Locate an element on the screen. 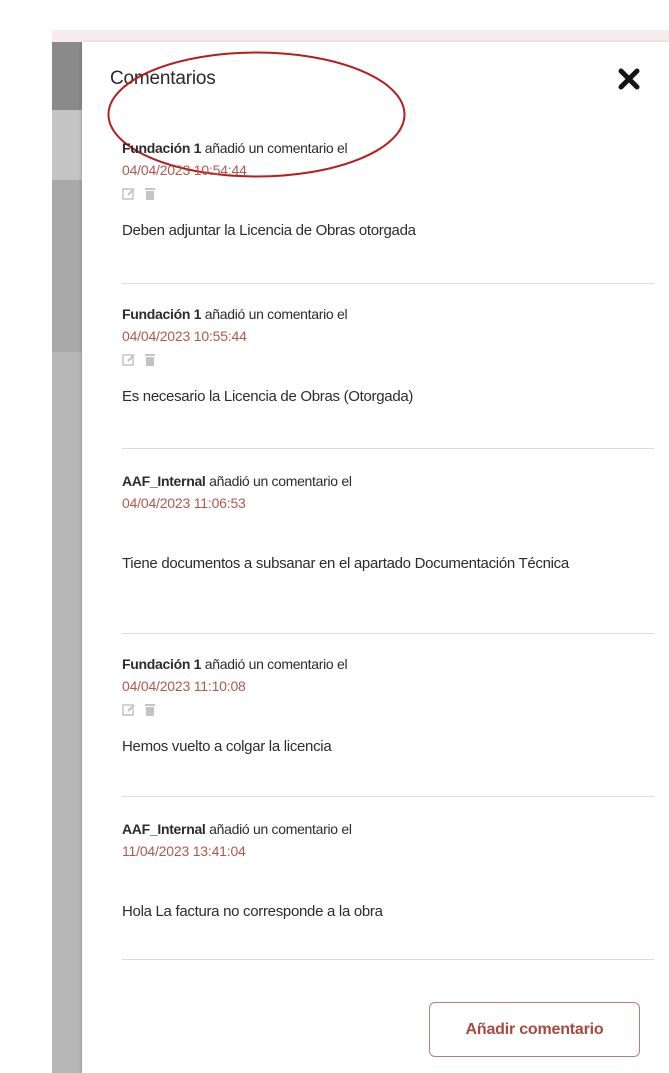 Image resolution: width=669 pixels, height=1073 pixels. comment-date: 04/04/2023 11:06:53 is located at coordinates (184, 503).